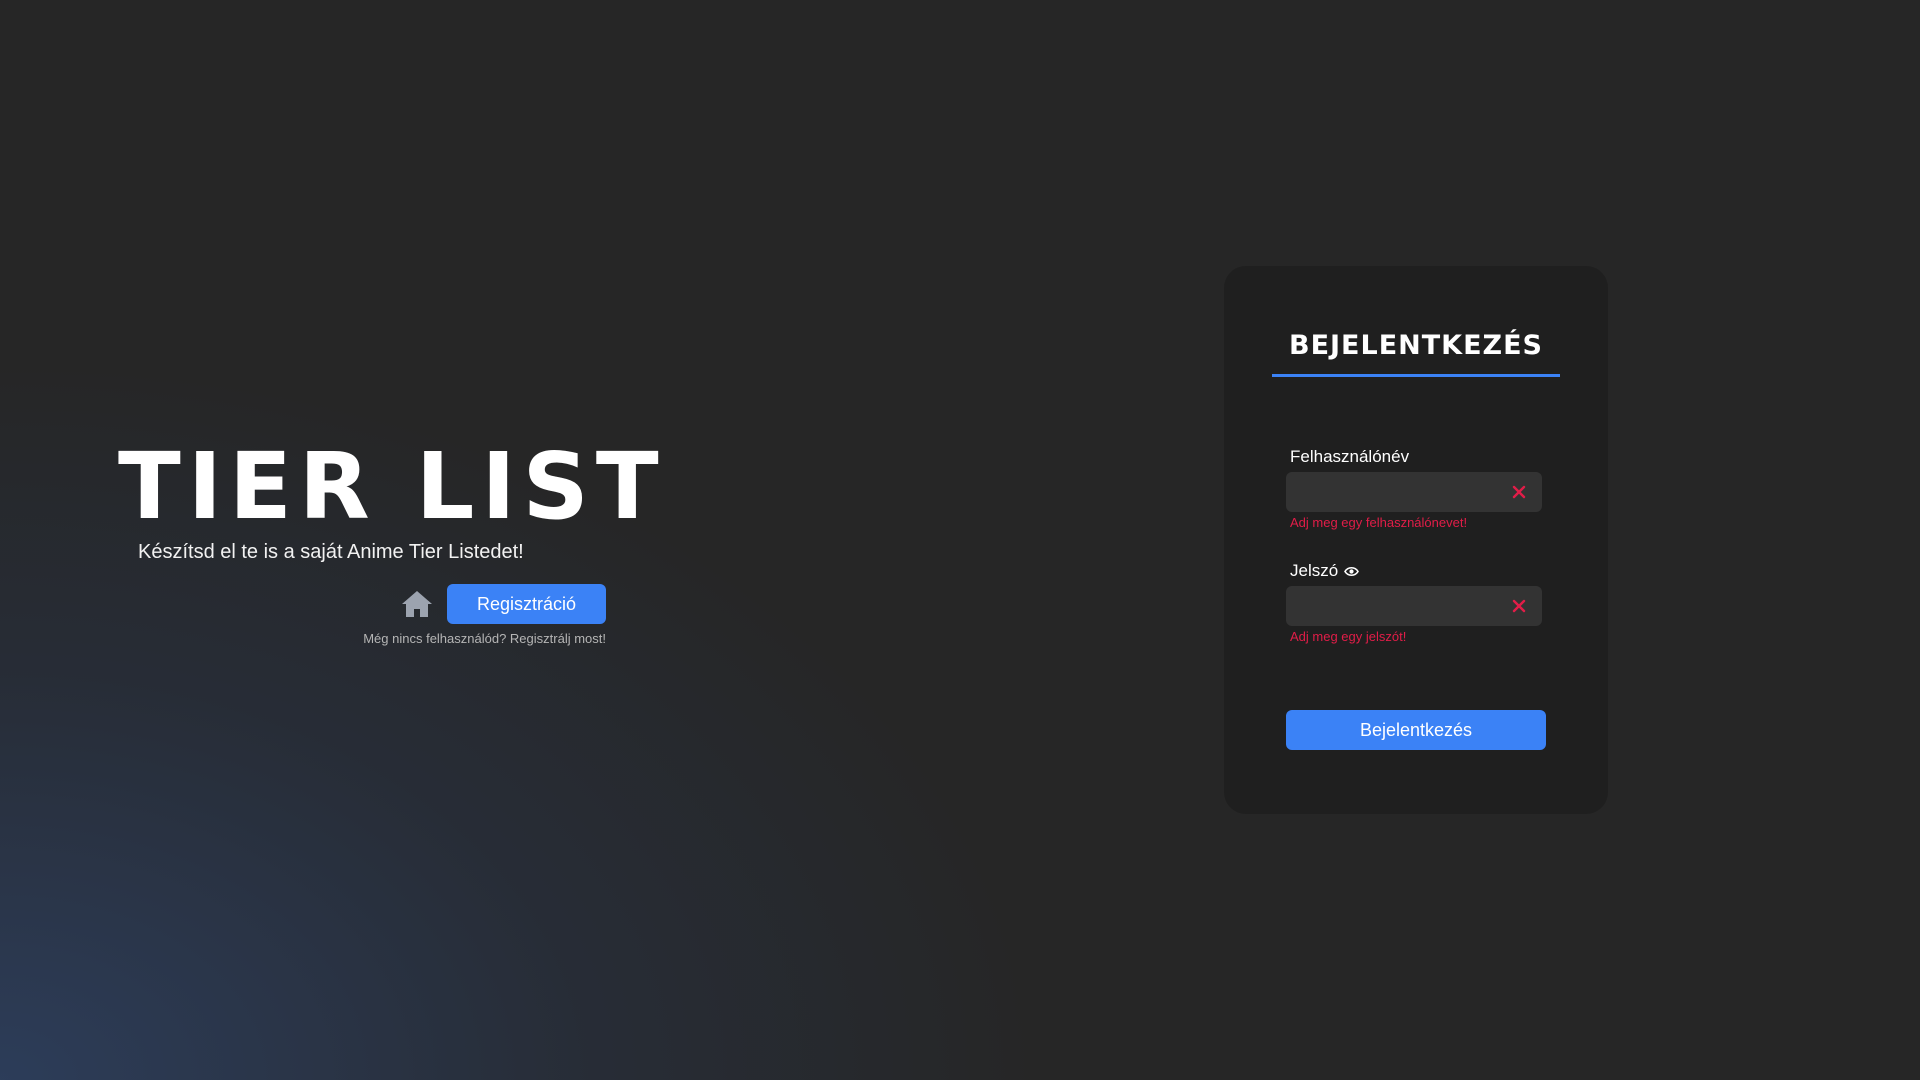  What do you see at coordinates (1350, 456) in the screenshot?
I see `username-label: Felhasználónév` at bounding box center [1350, 456].